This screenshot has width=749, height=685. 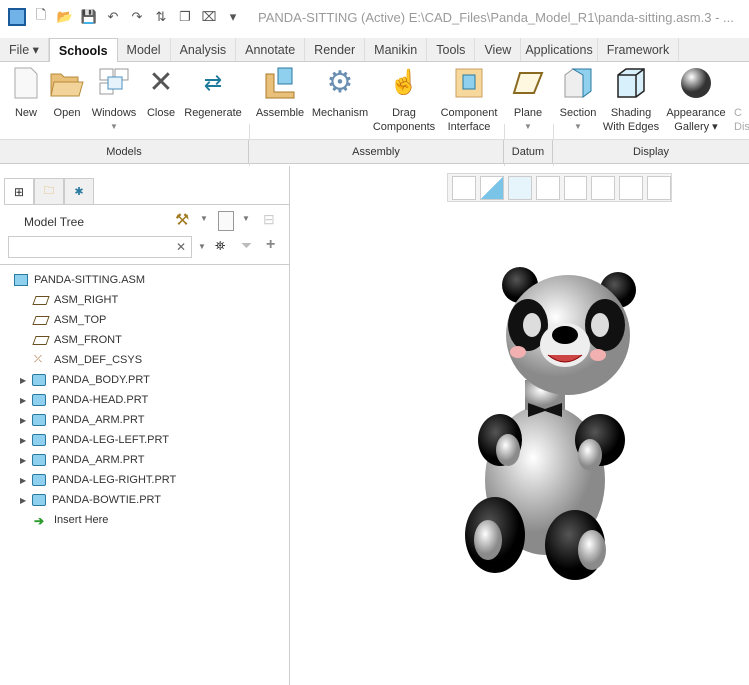 I want to click on windows-button: Windows ▼, so click(x=114, y=100).